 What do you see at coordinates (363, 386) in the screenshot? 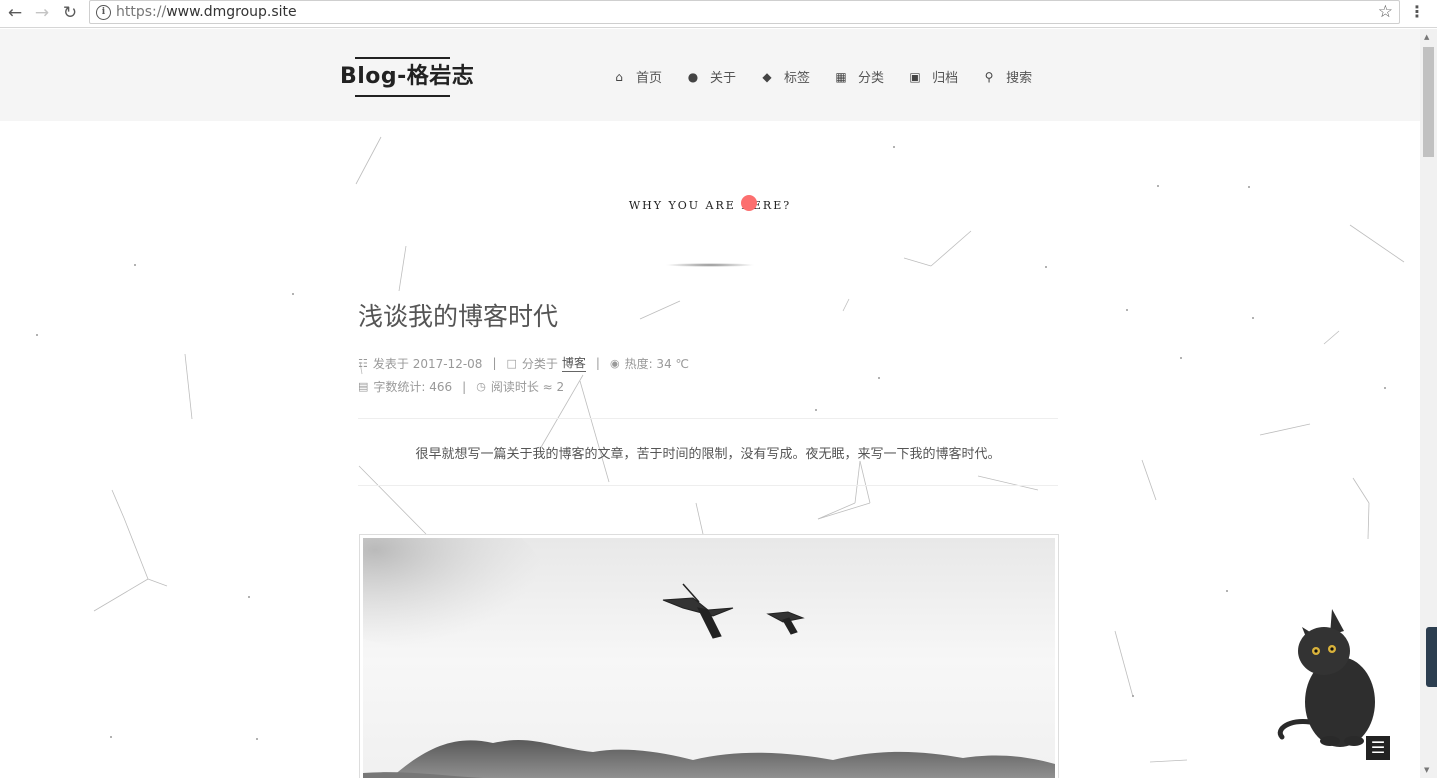
I see `file-word-icon: ▤` at bounding box center [363, 386].